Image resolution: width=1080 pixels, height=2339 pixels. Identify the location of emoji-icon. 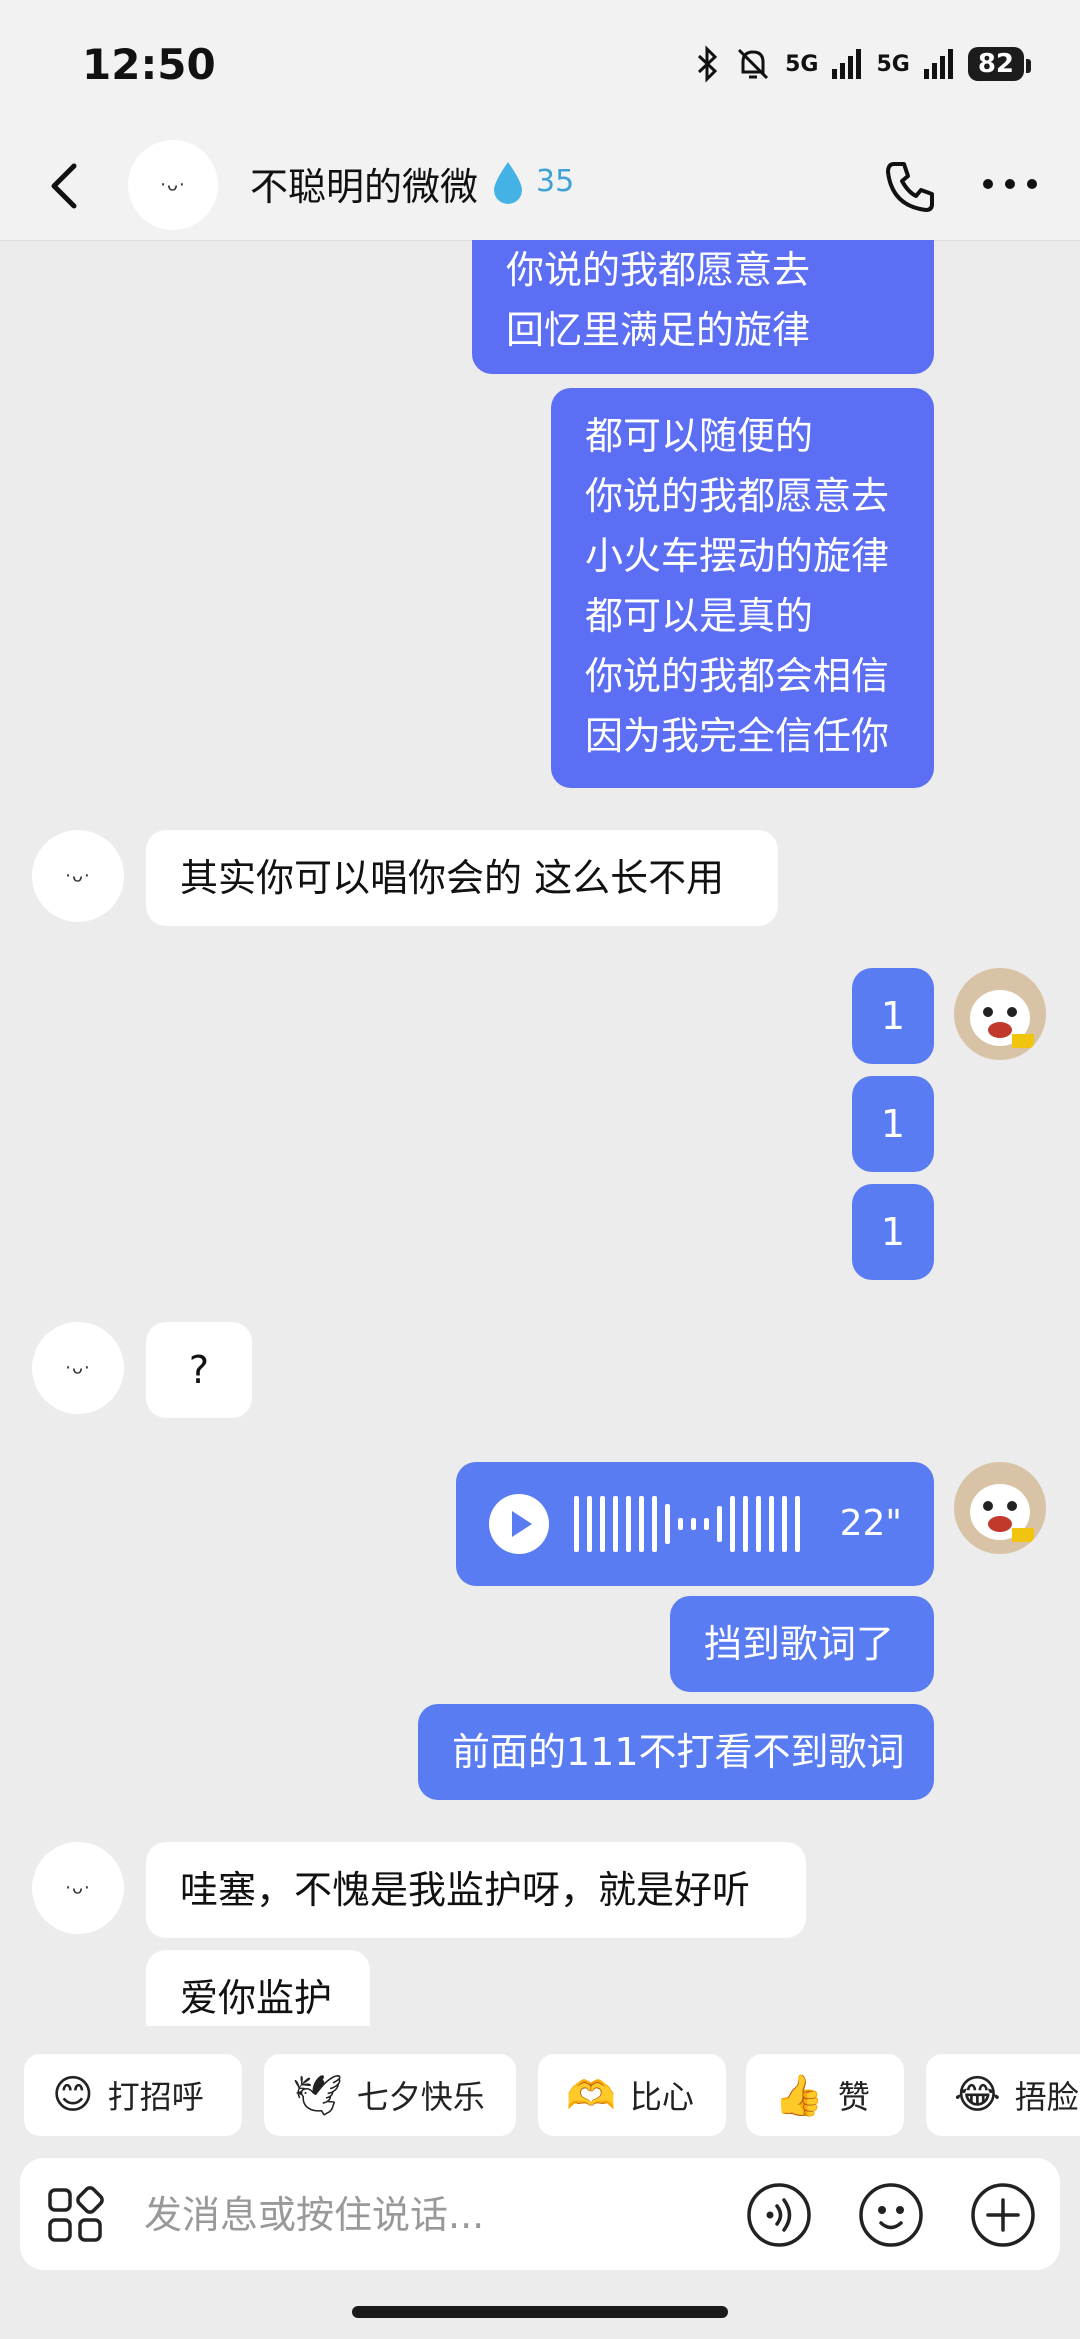
(891, 2215).